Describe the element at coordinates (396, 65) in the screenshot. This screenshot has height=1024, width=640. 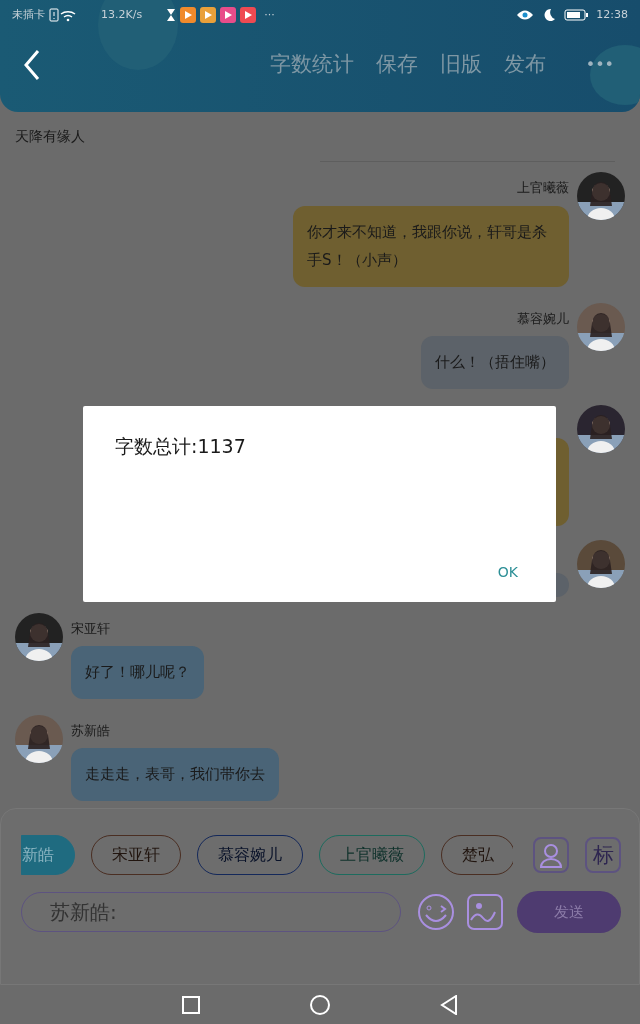
I see `toolbar-action-button: 保存` at that location.